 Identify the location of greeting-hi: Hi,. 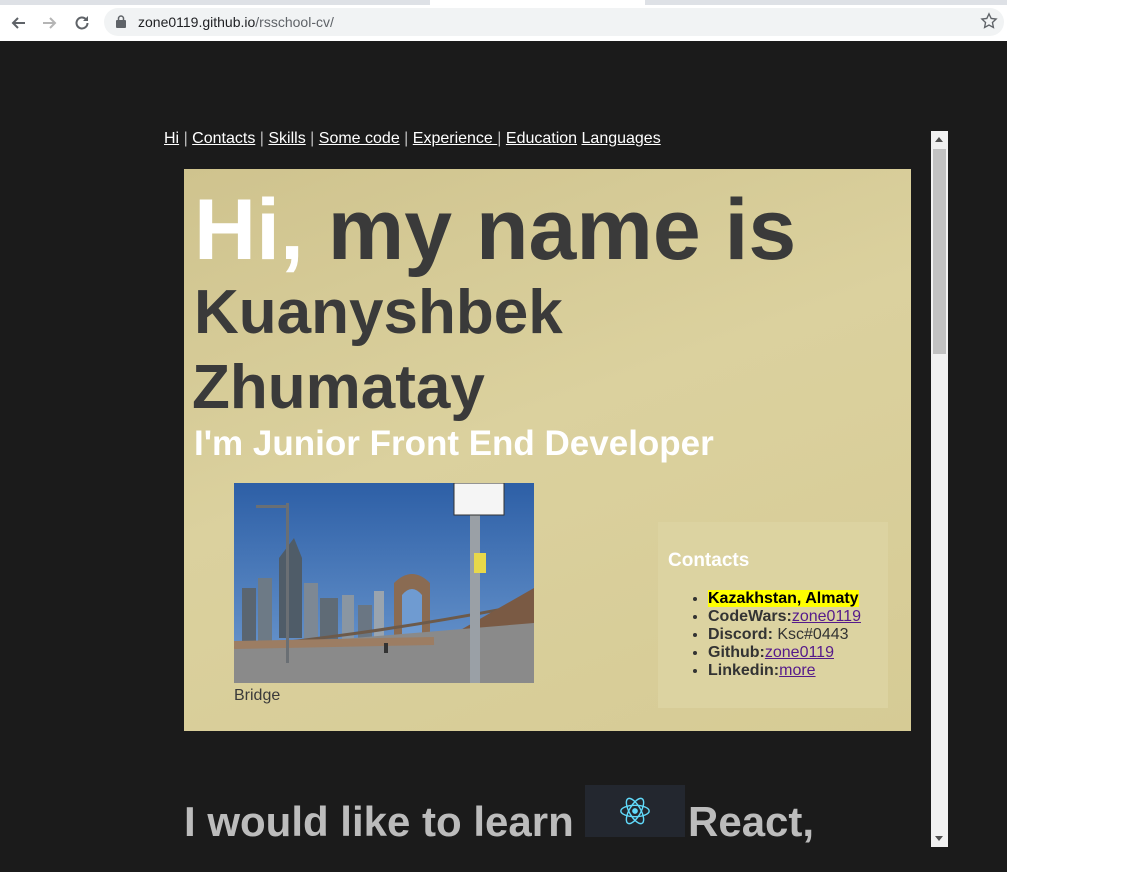
(249, 230).